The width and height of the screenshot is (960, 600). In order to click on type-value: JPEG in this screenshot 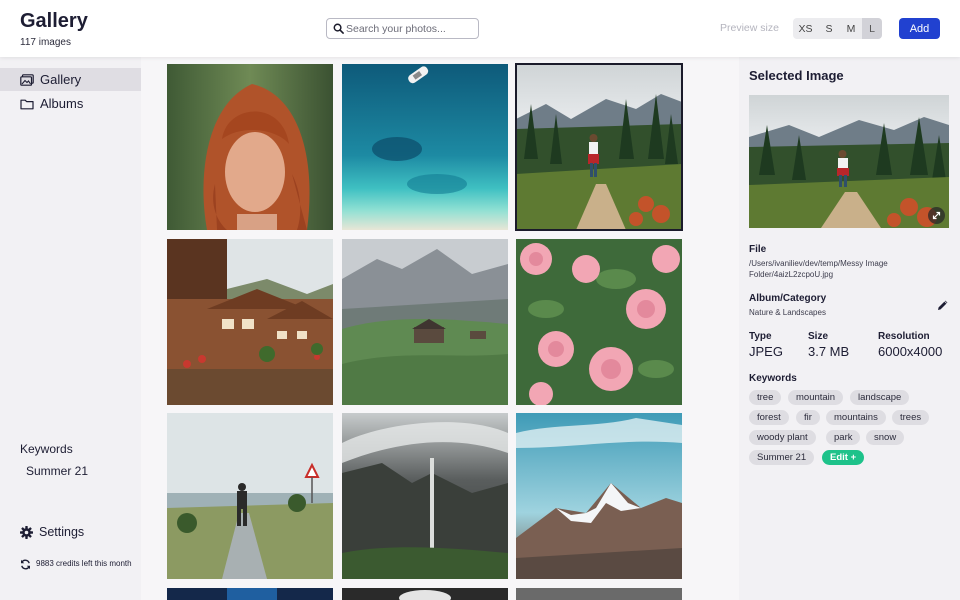, I will do `click(766, 351)`.